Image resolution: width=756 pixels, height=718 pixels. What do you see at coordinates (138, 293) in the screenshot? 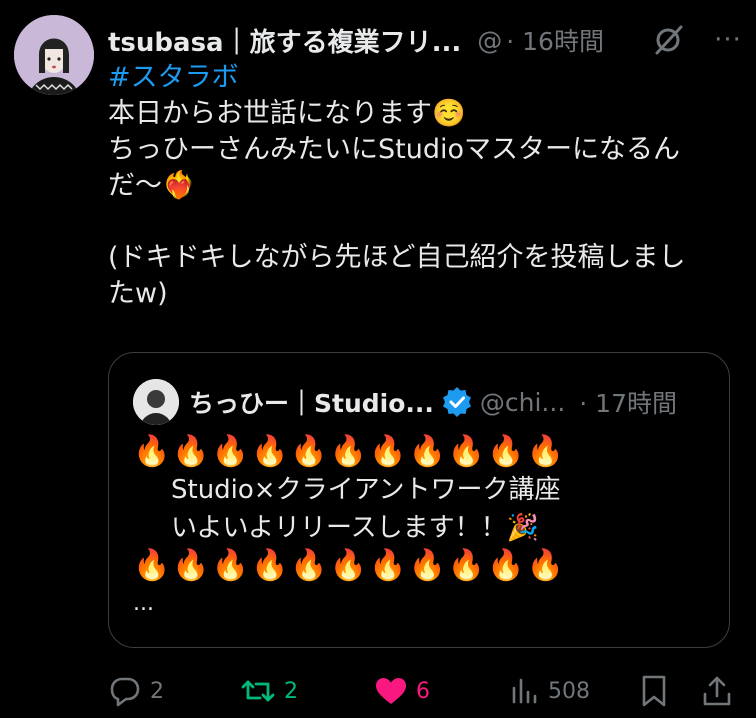
I see `post-line: たw)` at bounding box center [138, 293].